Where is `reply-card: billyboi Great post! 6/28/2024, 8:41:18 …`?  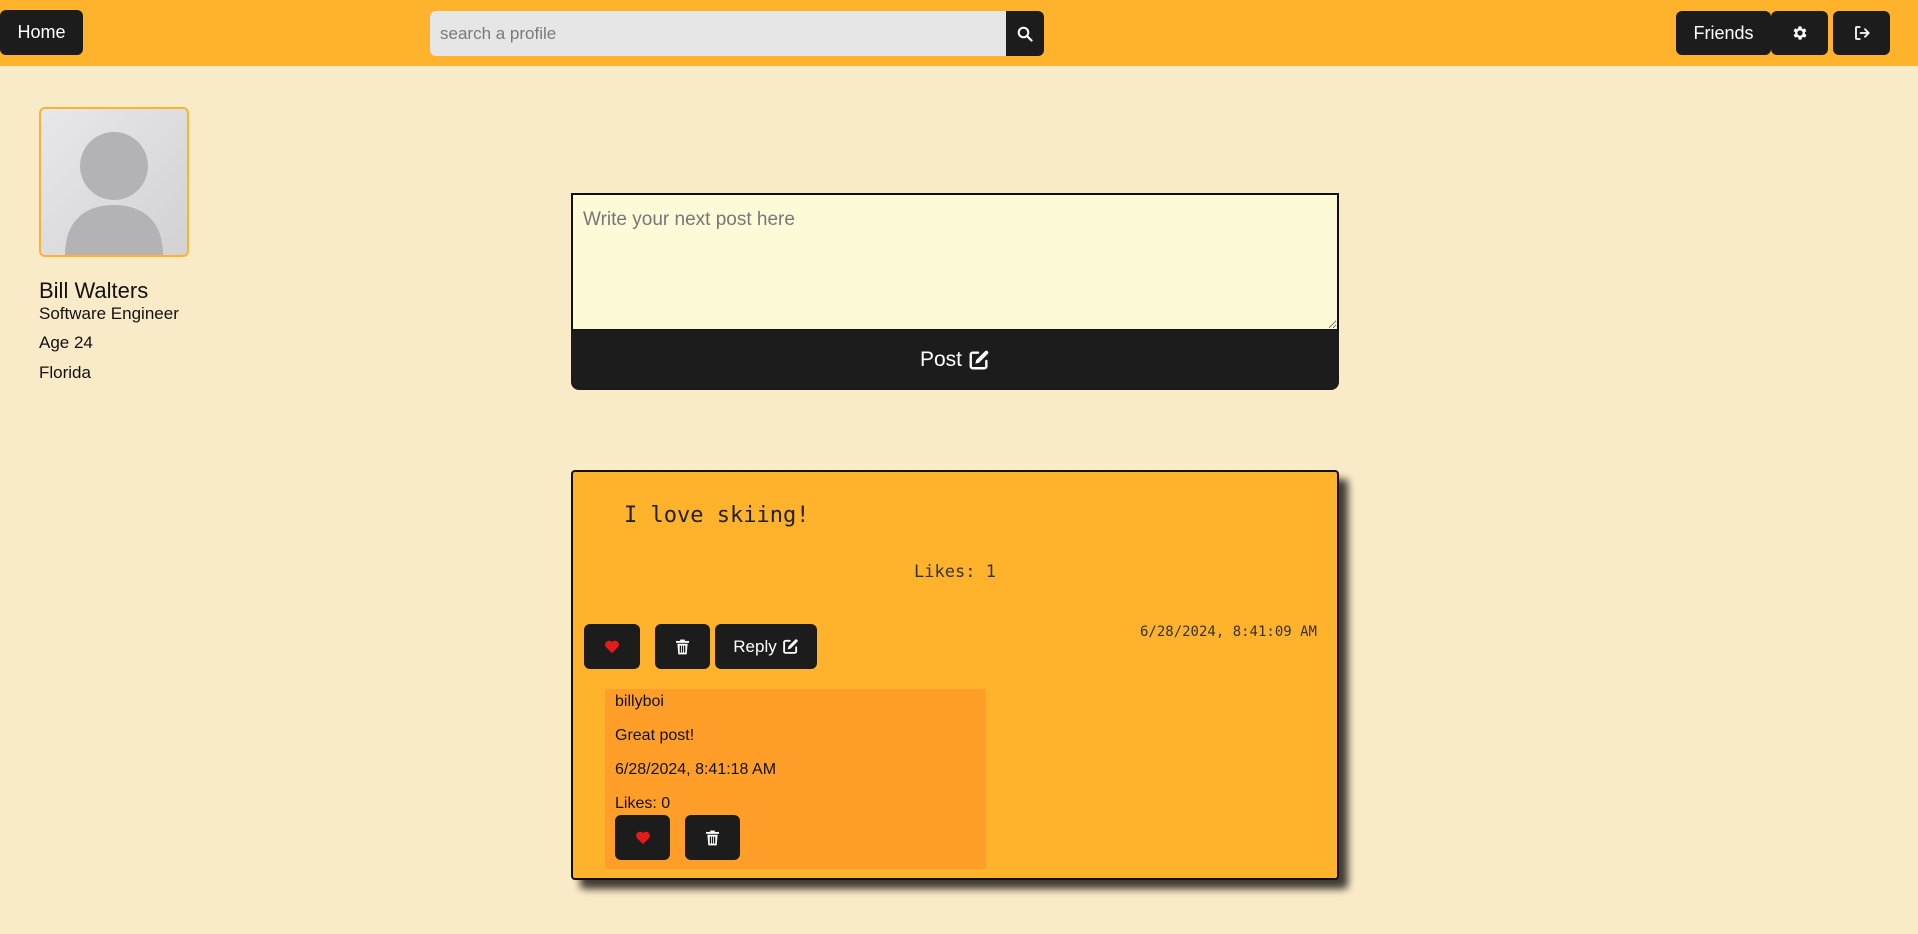 reply-card: billyboi Great post! 6/28/2024, 8:41:18 … is located at coordinates (795, 779).